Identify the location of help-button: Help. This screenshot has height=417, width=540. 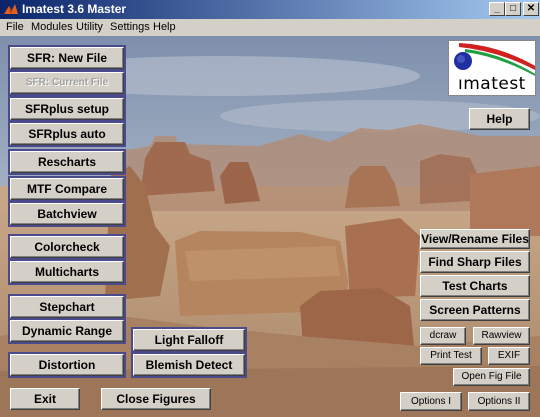
(499, 119).